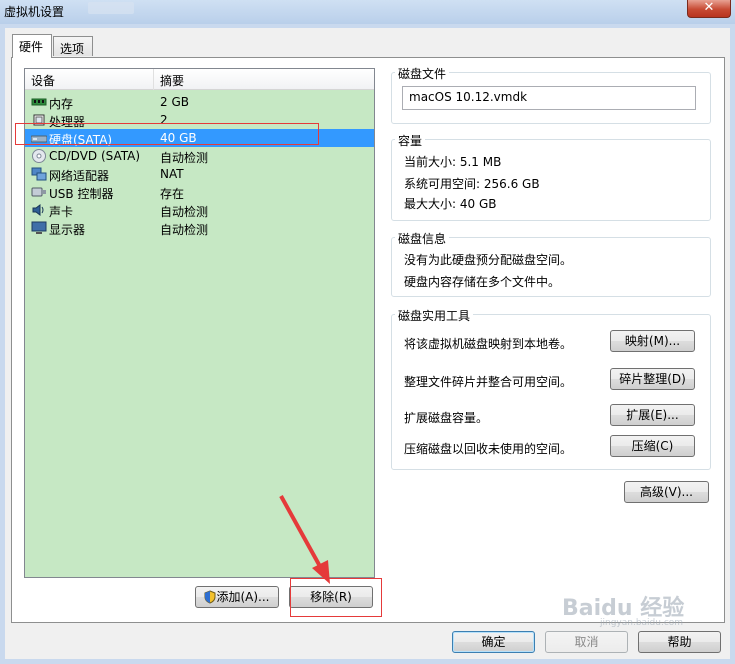 The height and width of the screenshot is (664, 735). What do you see at coordinates (434, 315) in the screenshot?
I see `disk-utilities-title: 磁盘实用工具` at bounding box center [434, 315].